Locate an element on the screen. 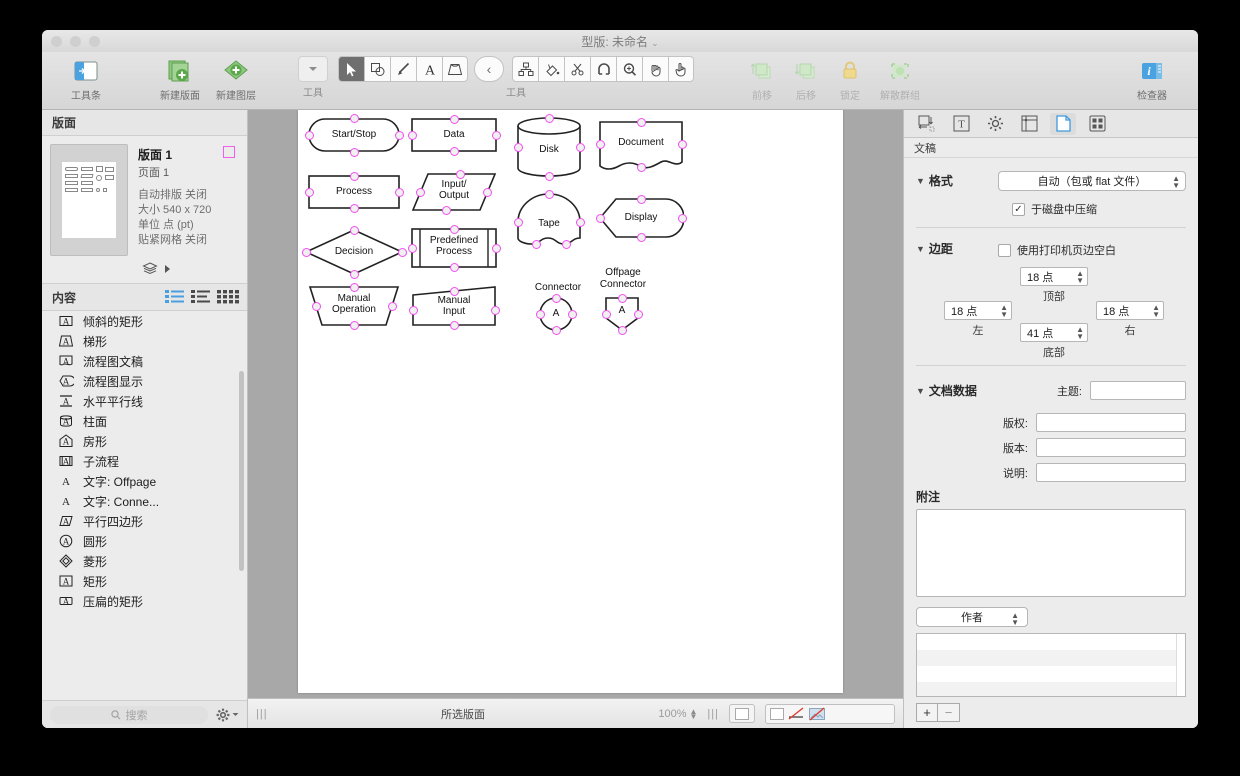 The height and width of the screenshot is (776, 1240). margin-right-field: 18 点 ▲ ▼ is located at coordinates (1130, 310).